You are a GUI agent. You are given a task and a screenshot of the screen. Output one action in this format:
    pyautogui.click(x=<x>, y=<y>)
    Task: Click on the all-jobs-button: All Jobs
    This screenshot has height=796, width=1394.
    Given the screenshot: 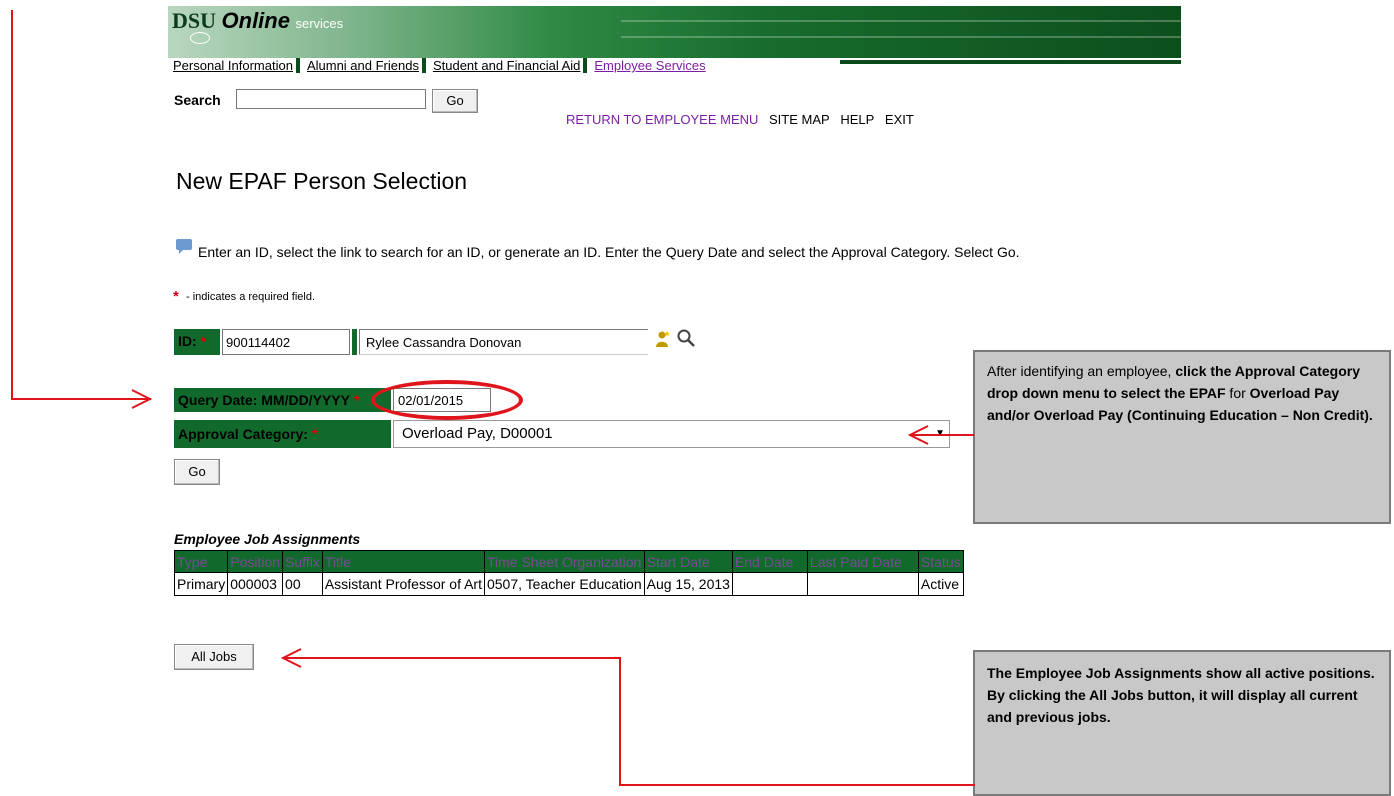 What is the action you would take?
    pyautogui.click(x=214, y=657)
    